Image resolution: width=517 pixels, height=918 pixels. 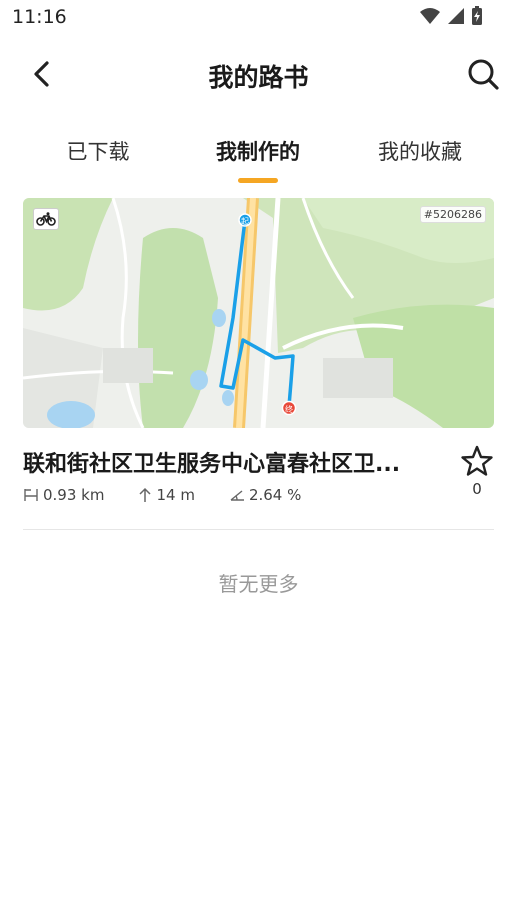 What do you see at coordinates (275, 495) in the screenshot?
I see `grade-value: 2.64 %` at bounding box center [275, 495].